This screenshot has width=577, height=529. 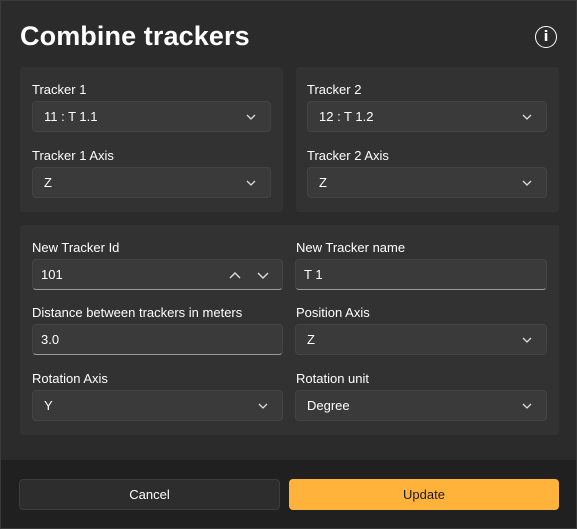 What do you see at coordinates (313, 274) in the screenshot?
I see `new-tracker-name-value: T 1` at bounding box center [313, 274].